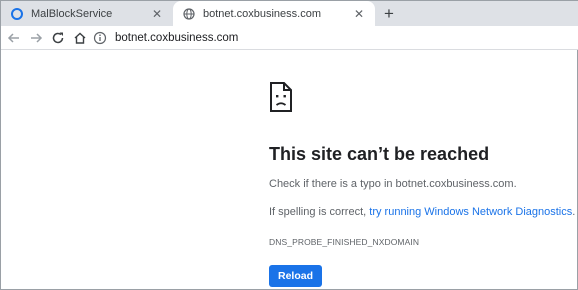 The height and width of the screenshot is (290, 578). I want to click on globe-icon, so click(189, 13).